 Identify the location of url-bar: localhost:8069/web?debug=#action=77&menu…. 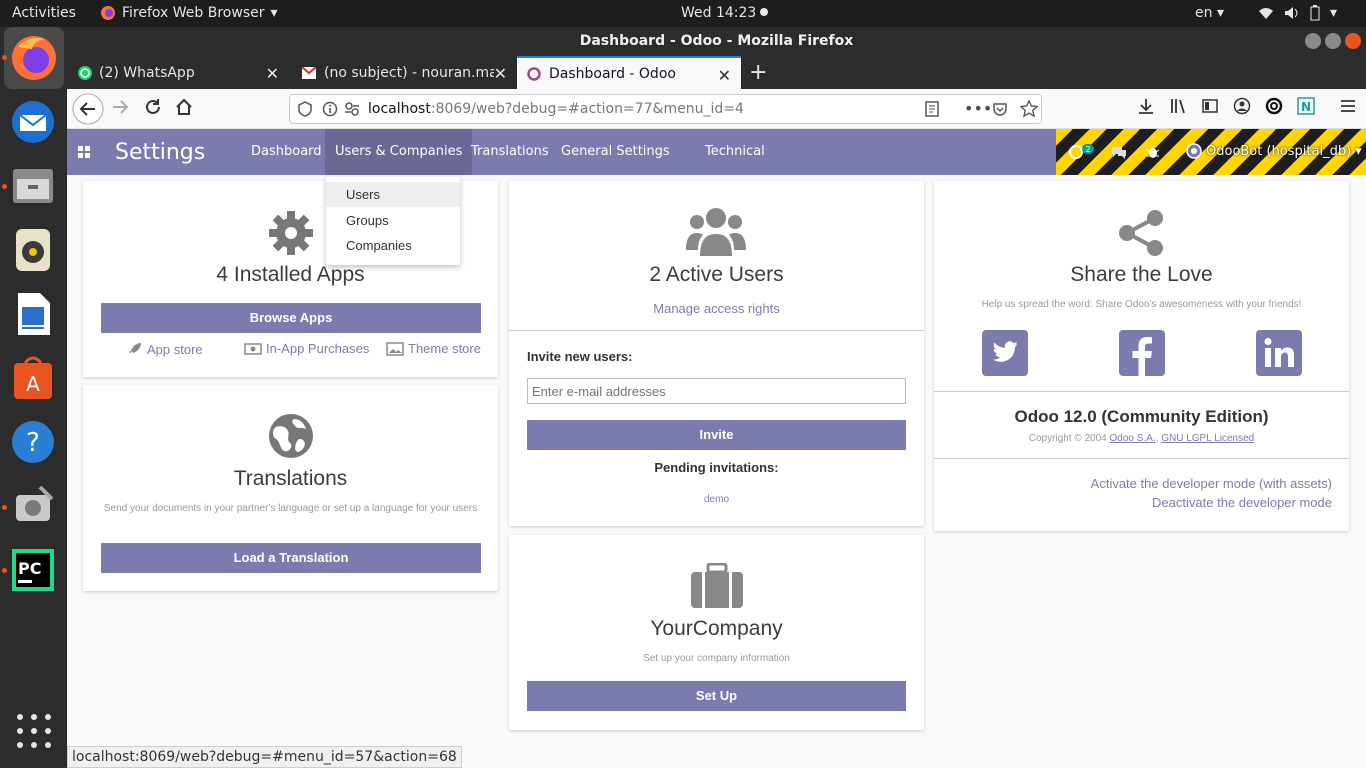
(665, 109).